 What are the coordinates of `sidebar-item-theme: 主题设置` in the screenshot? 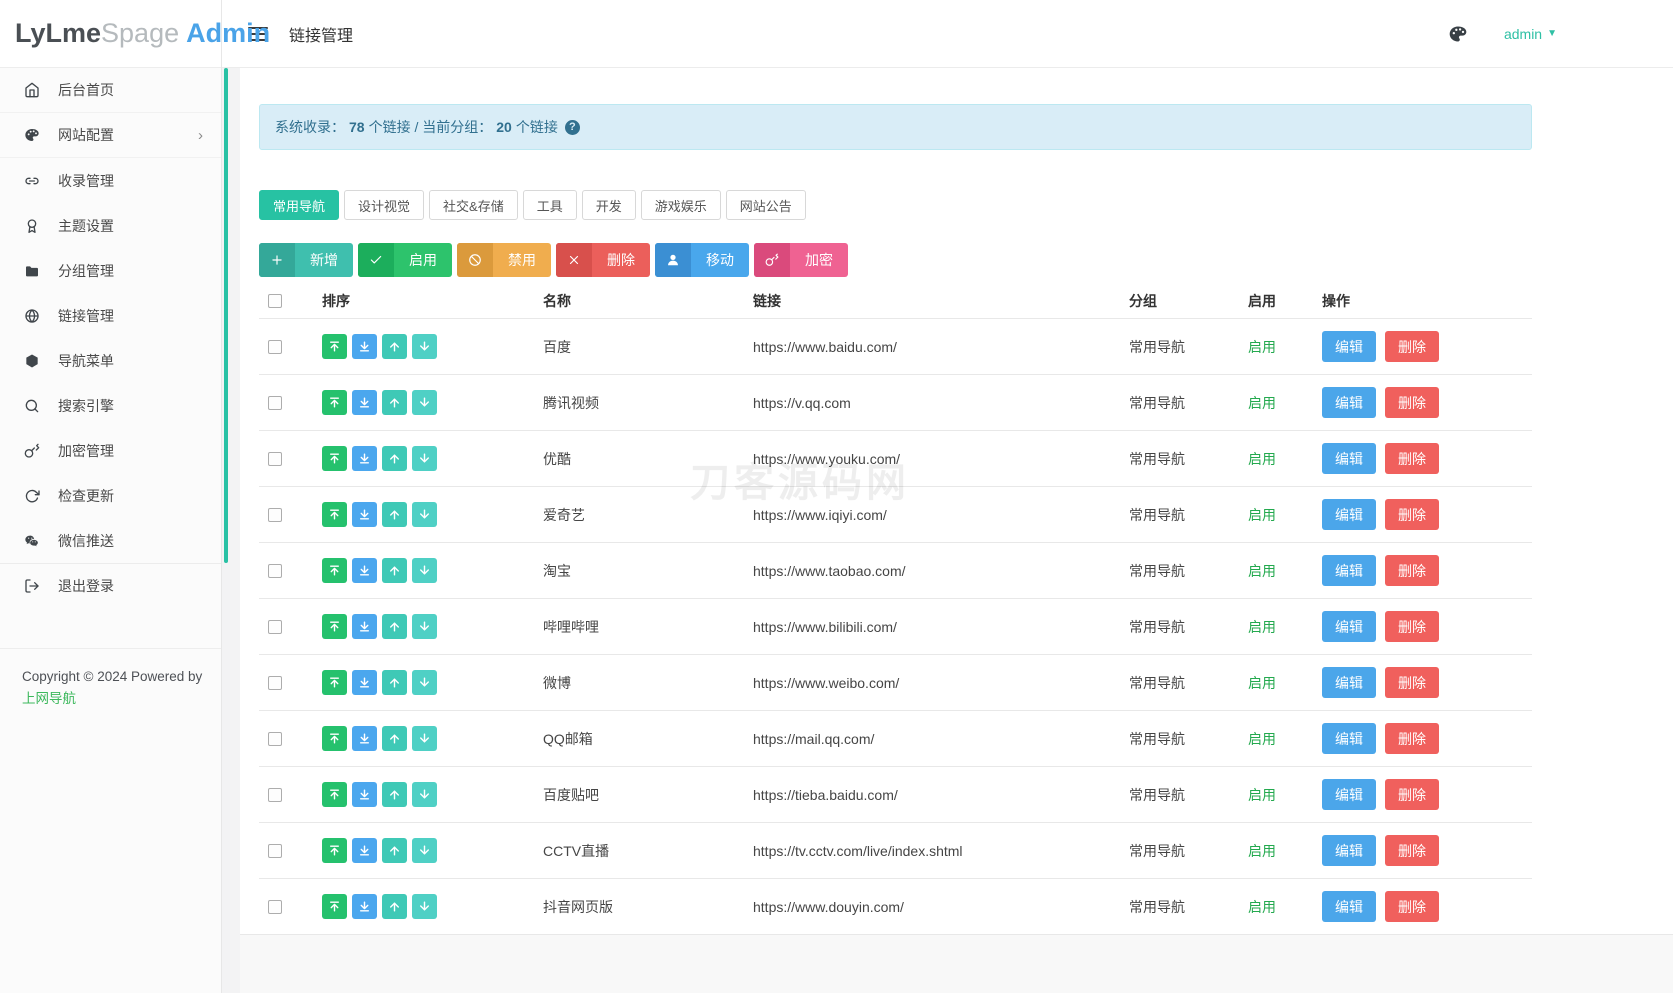 It's located at (110, 225).